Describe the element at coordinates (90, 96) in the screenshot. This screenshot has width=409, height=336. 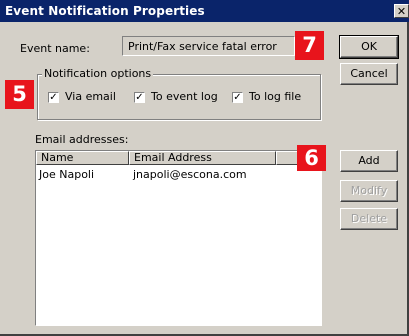
I see `via-email-label: Via email` at that location.